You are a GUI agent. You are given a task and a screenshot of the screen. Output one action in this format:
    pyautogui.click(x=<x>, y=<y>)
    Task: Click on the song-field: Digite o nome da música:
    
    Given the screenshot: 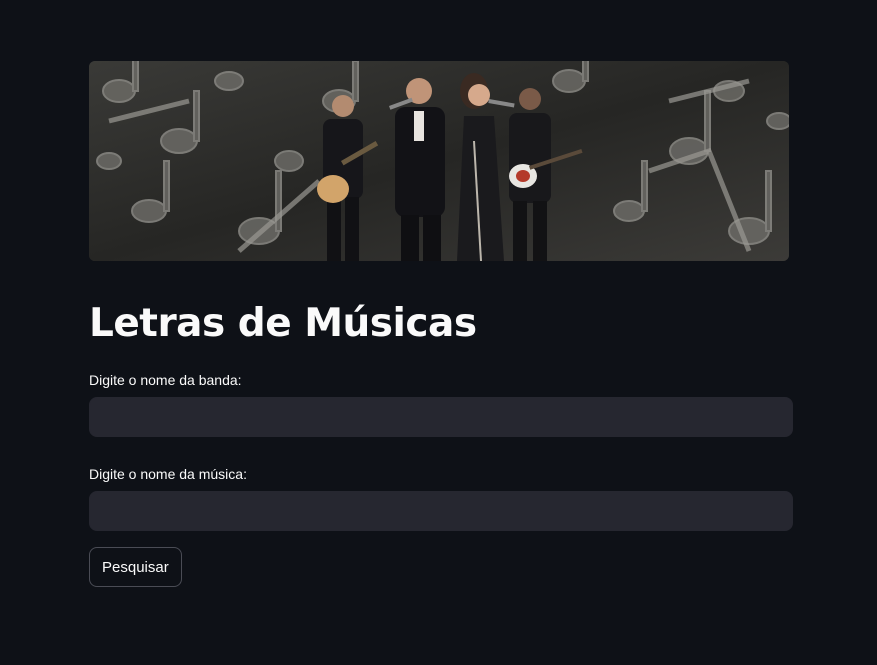 What is the action you would take?
    pyautogui.click(x=441, y=498)
    